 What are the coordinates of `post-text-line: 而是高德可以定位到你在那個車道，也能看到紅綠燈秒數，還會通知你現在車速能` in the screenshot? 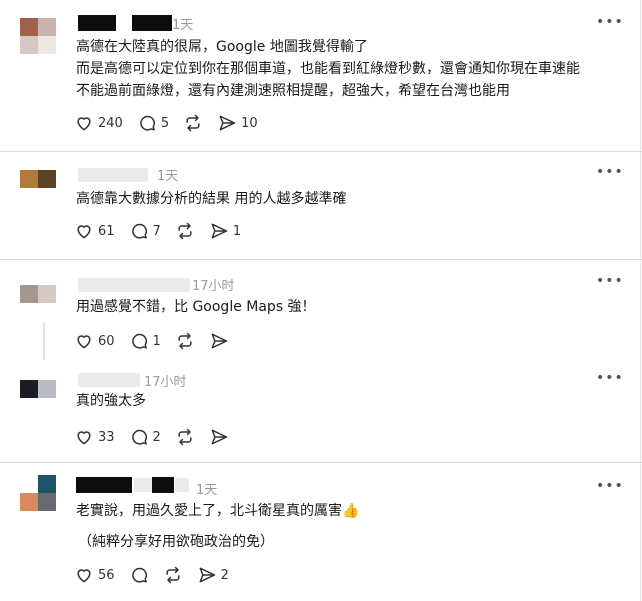 It's located at (328, 69).